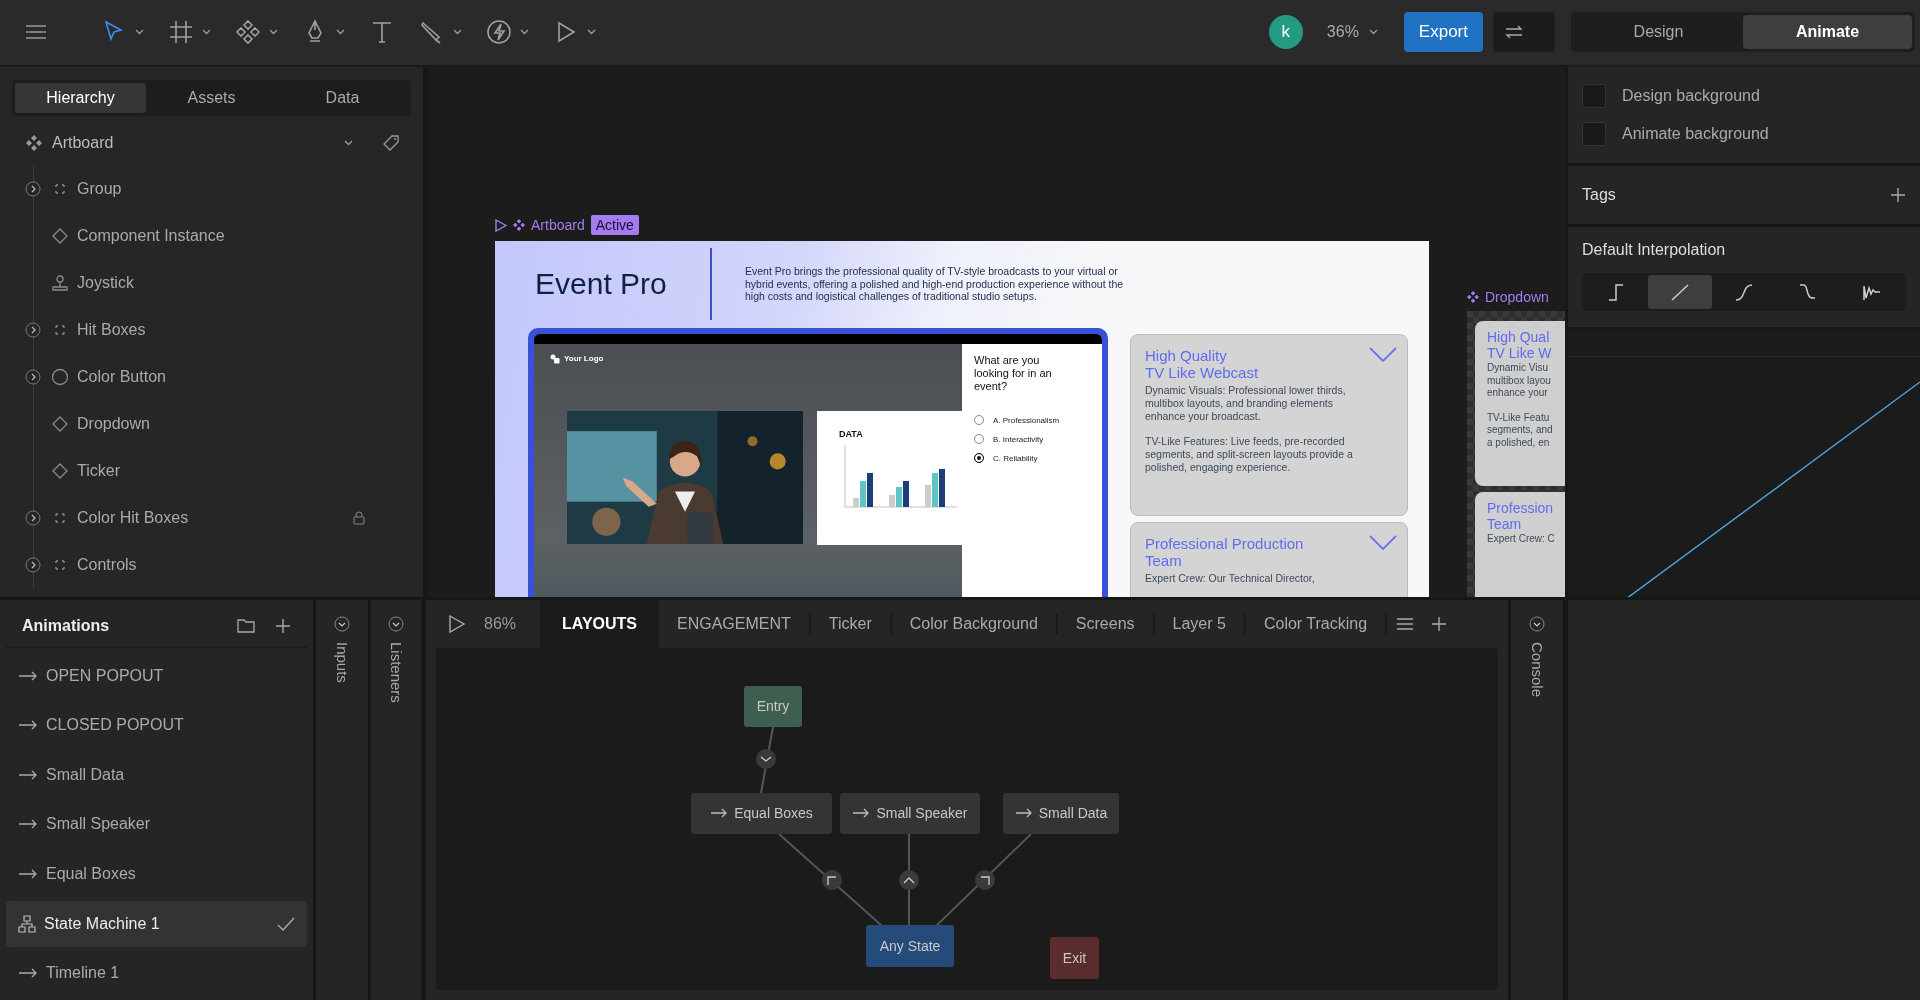 The image size is (1920, 1000). What do you see at coordinates (156, 725) in the screenshot?
I see `animation-item: CLOSED POPOUT` at bounding box center [156, 725].